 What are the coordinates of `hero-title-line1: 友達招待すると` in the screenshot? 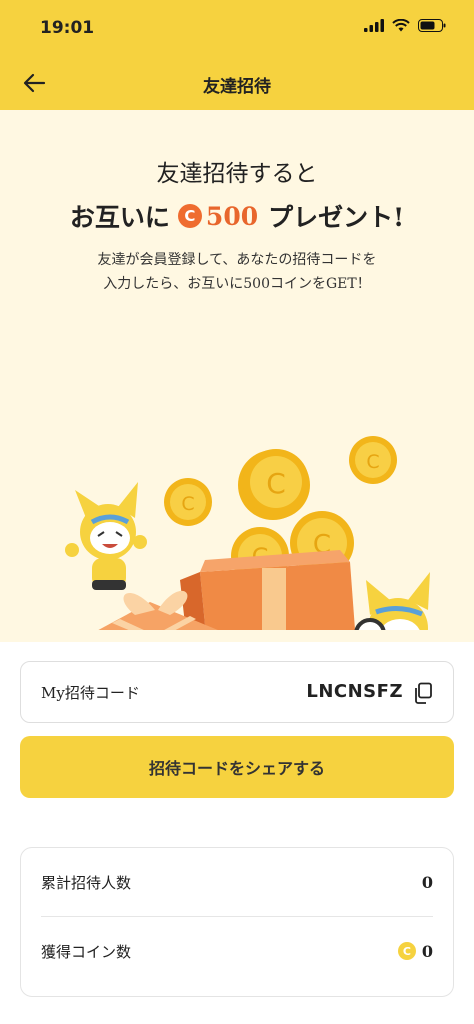 It's located at (237, 174).